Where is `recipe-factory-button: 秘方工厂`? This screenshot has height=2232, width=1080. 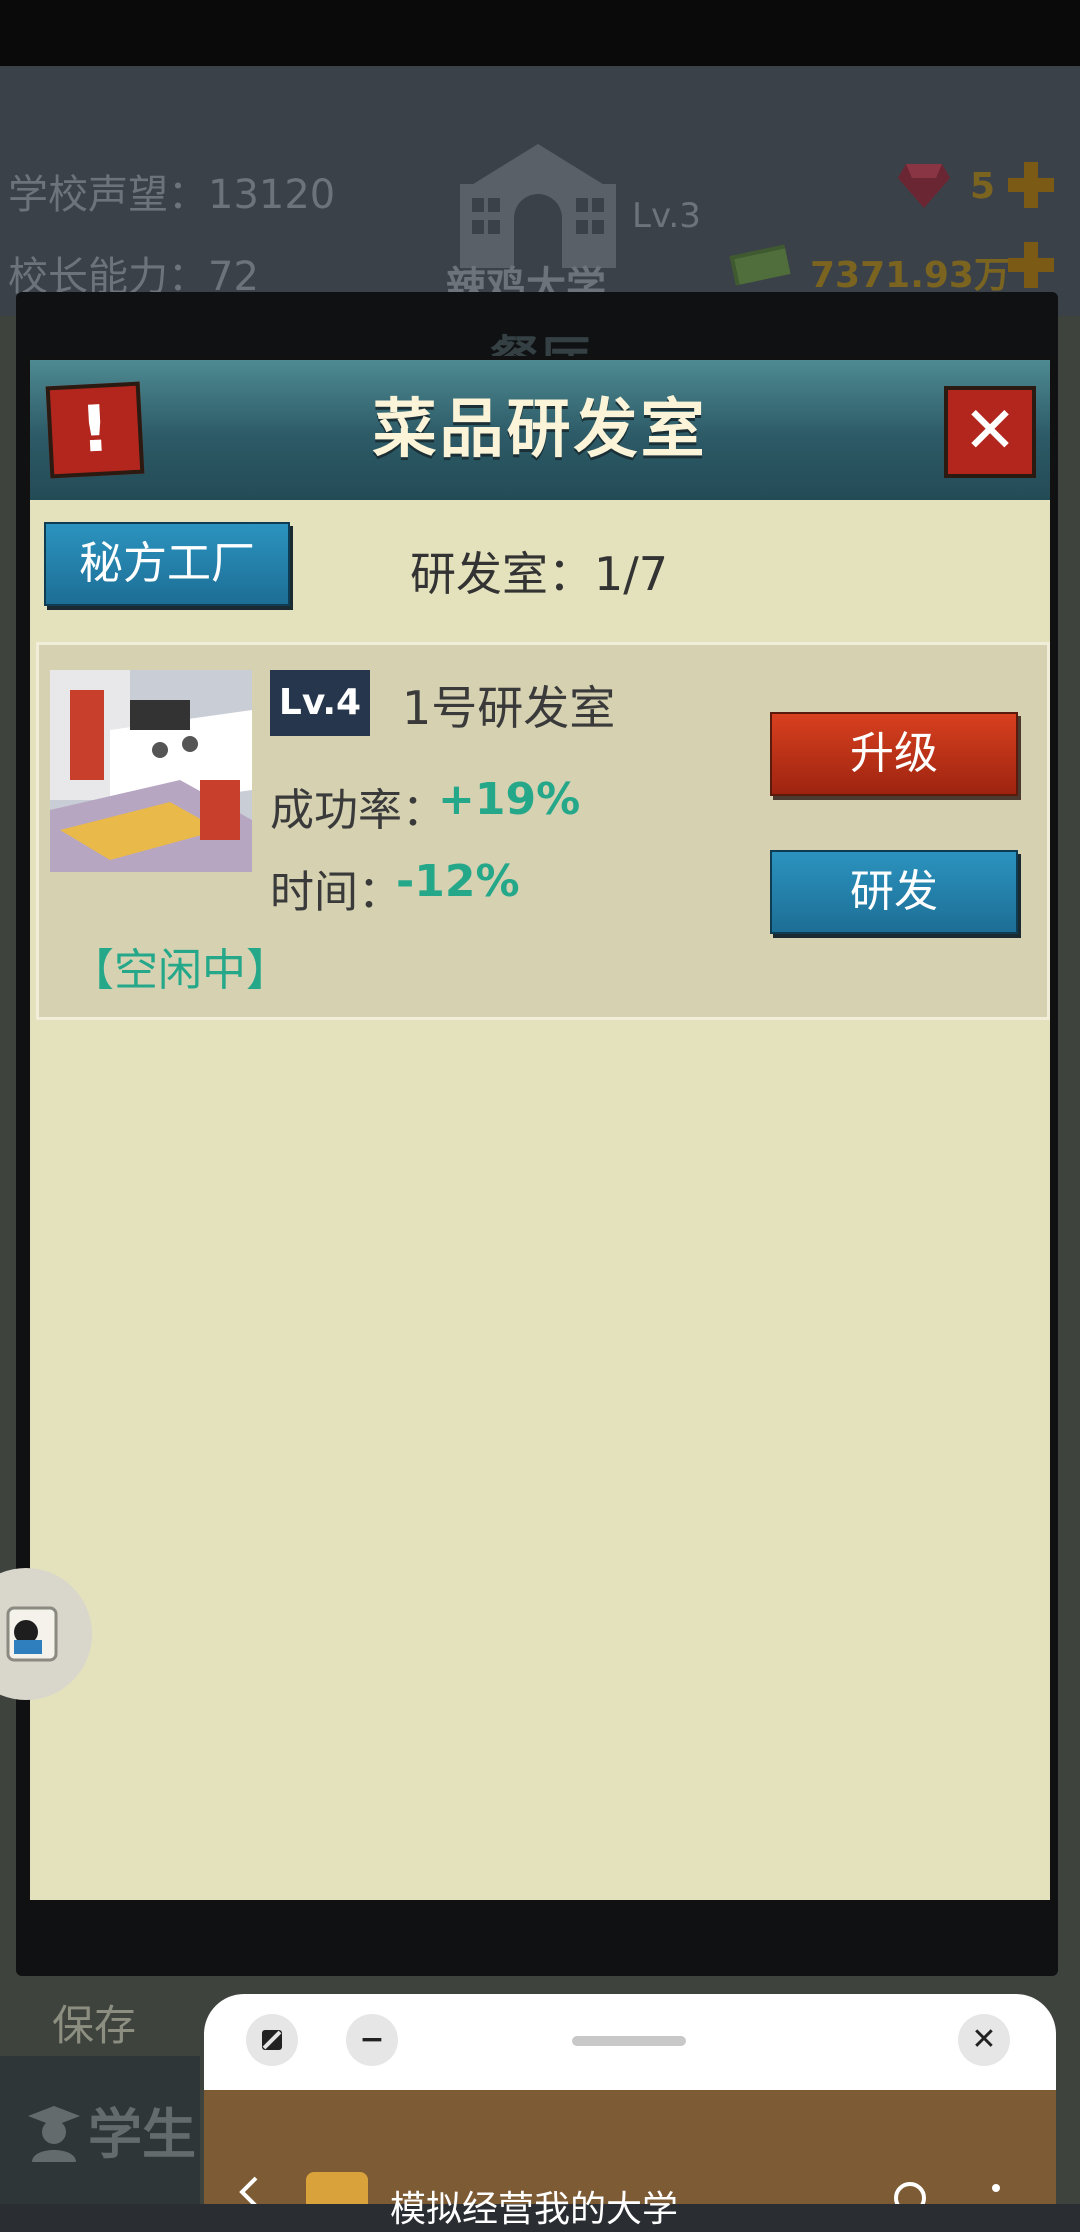 recipe-factory-button: 秘方工厂 is located at coordinates (167, 564).